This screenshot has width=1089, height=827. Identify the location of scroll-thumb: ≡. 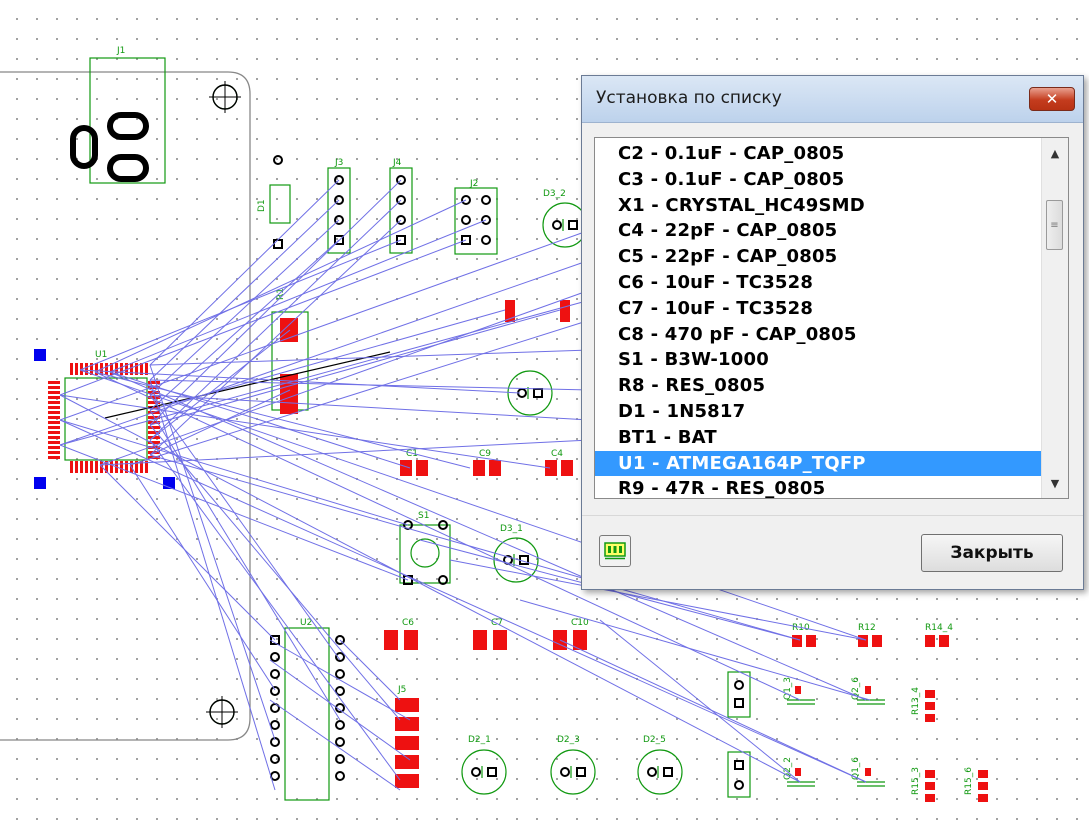
(1054, 225).